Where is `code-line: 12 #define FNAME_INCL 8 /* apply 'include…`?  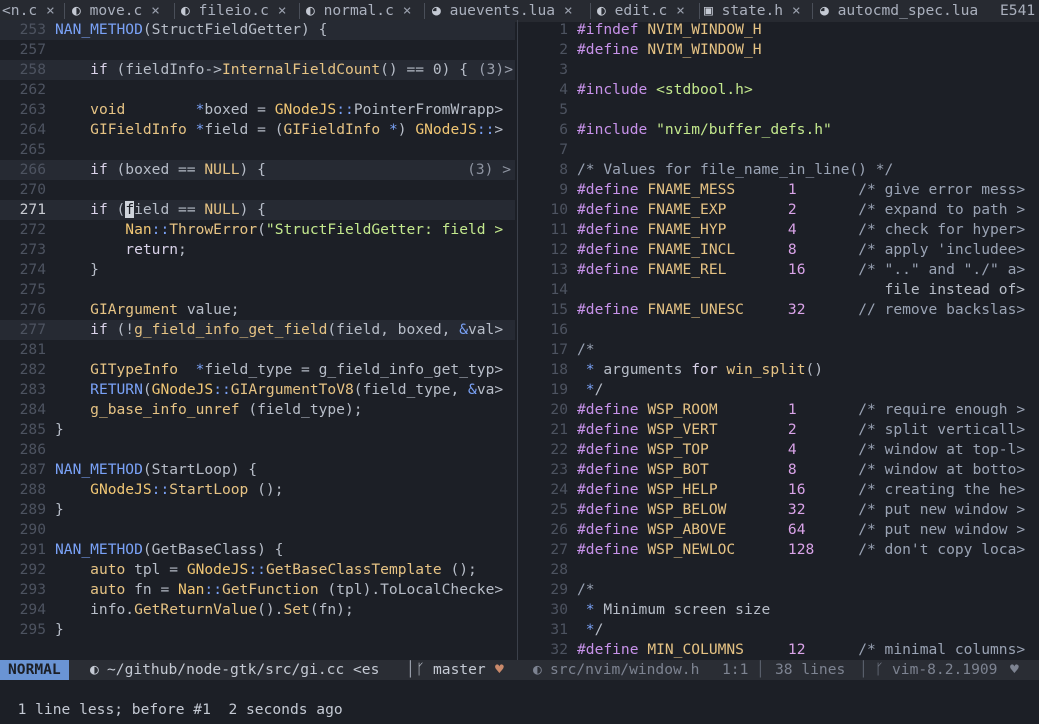
code-line: 12 #define FNAME_INCL 8 /* apply 'include… is located at coordinates (779, 250).